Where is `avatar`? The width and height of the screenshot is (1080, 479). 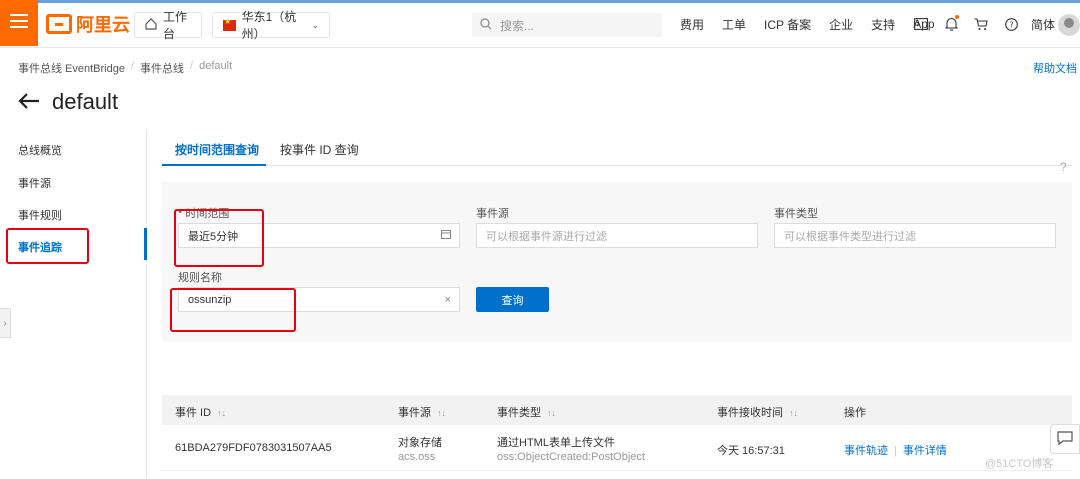
avatar is located at coordinates (1069, 25).